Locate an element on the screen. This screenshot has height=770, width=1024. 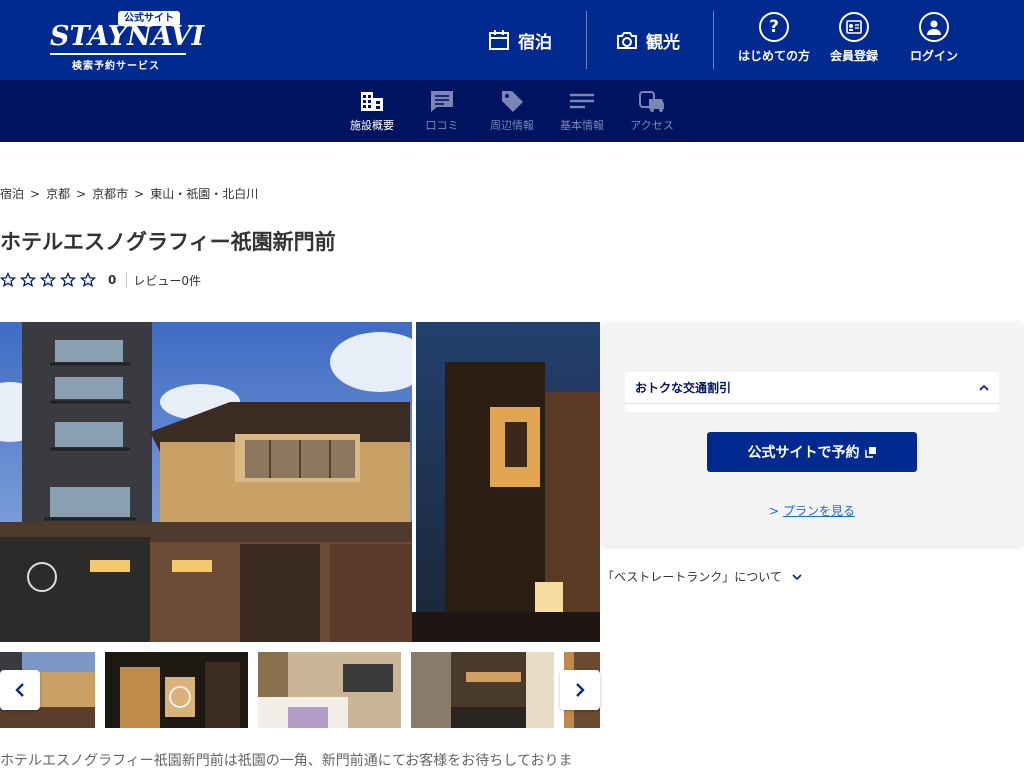
discount-accordion: おトクな交通割引 is located at coordinates (812, 392).